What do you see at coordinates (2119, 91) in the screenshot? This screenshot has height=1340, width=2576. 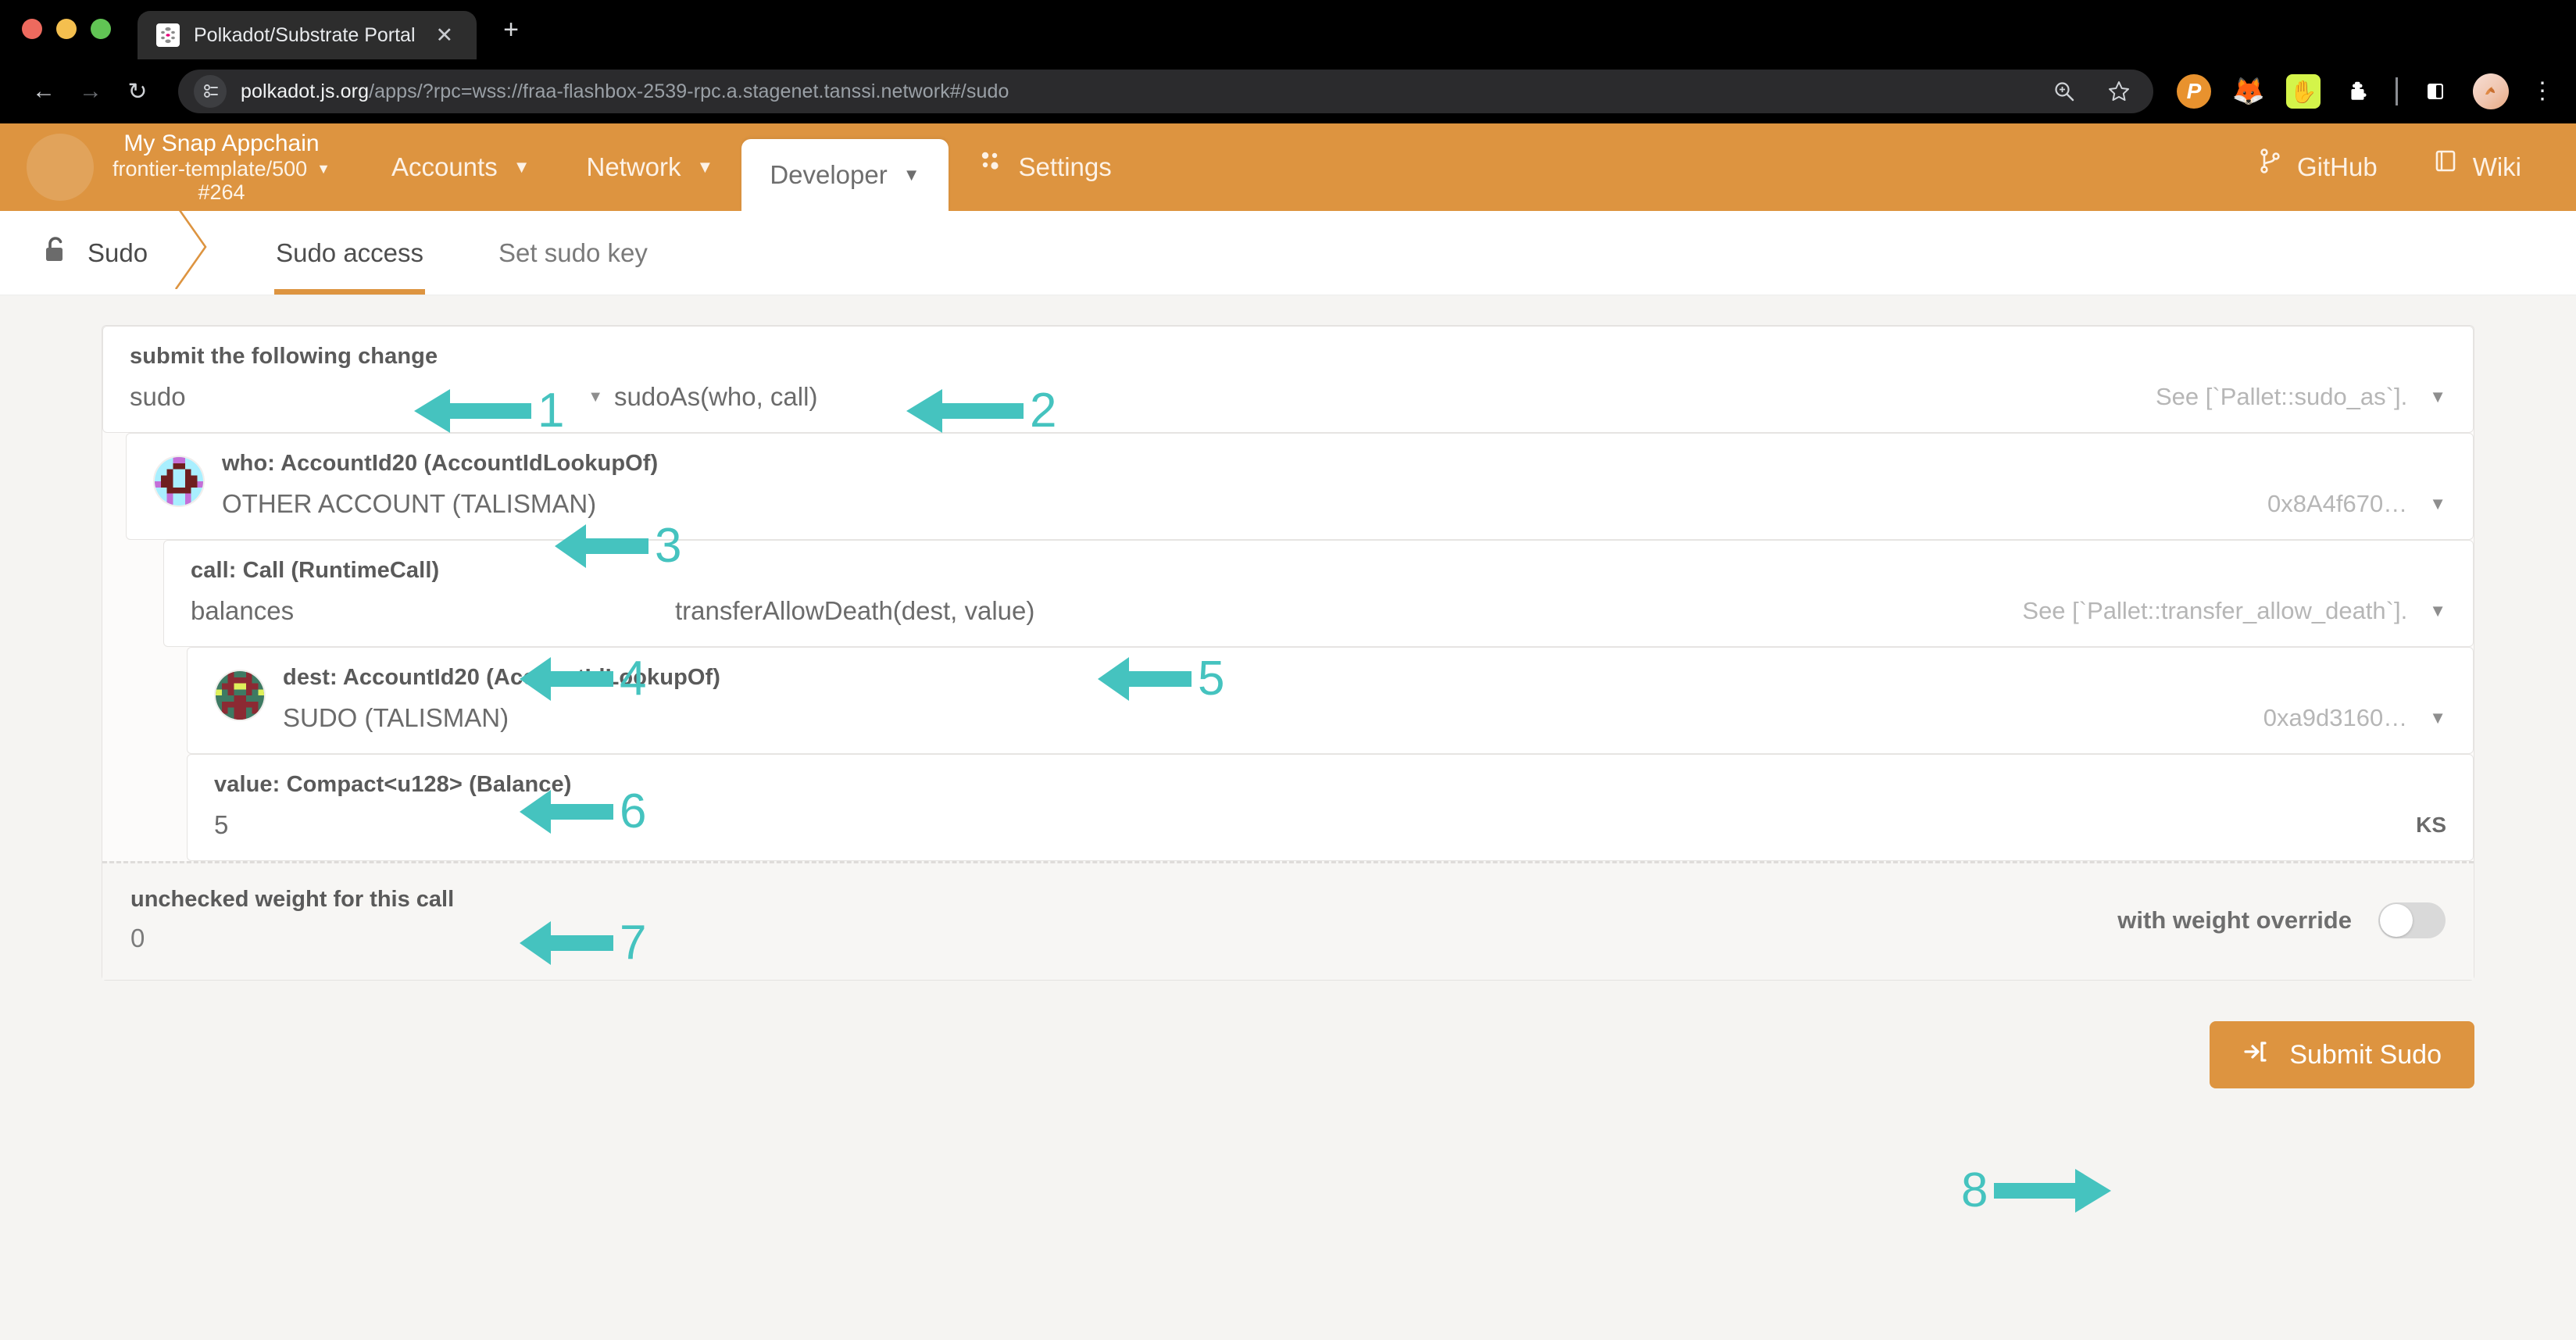 I see `bookmark-star-icon` at bounding box center [2119, 91].